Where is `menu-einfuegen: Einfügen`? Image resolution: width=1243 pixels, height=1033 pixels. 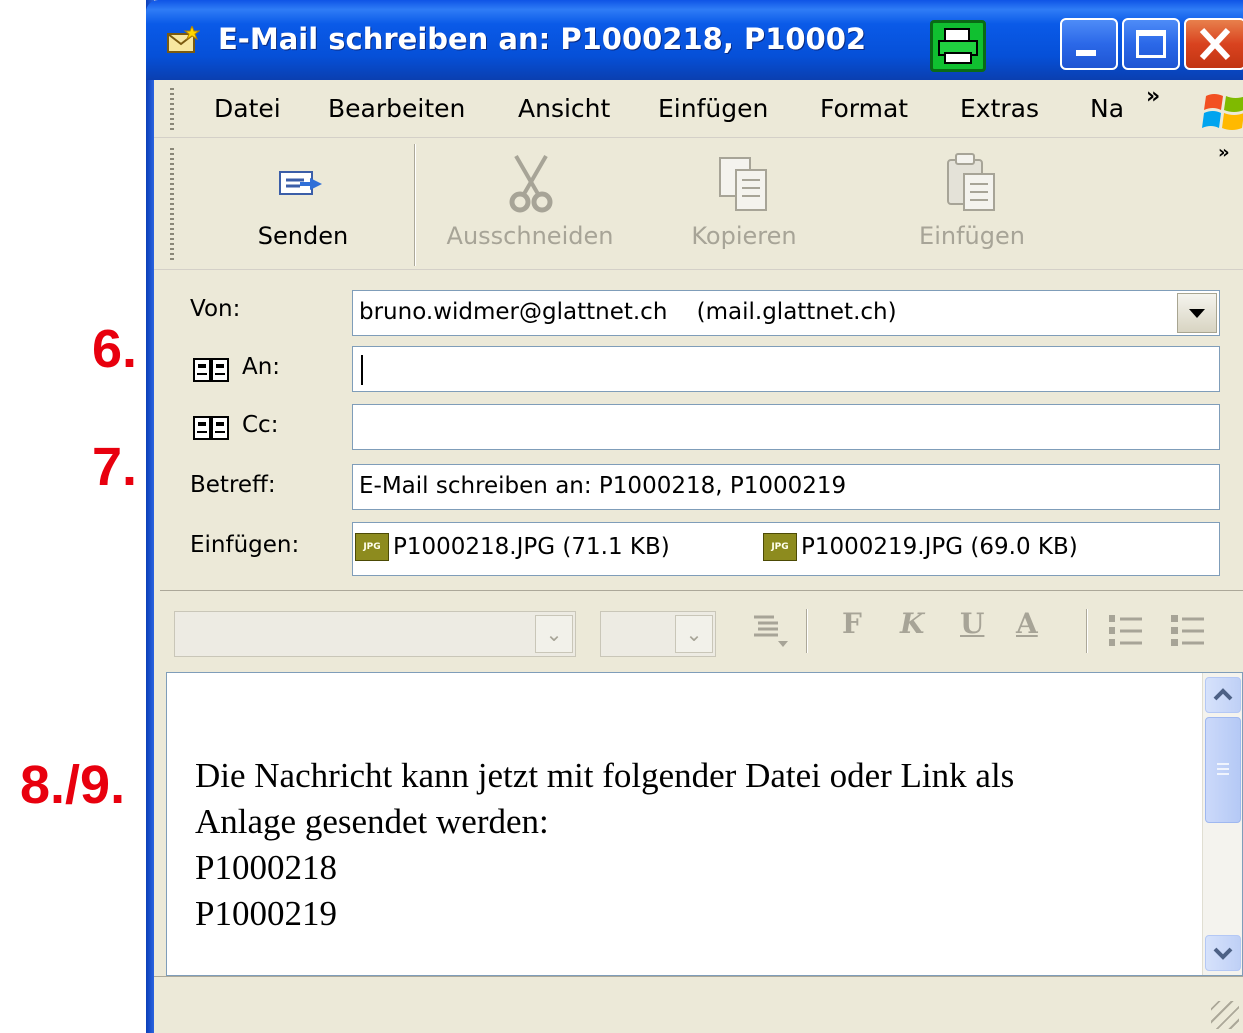
menu-einfuegen: Einfügen is located at coordinates (713, 108).